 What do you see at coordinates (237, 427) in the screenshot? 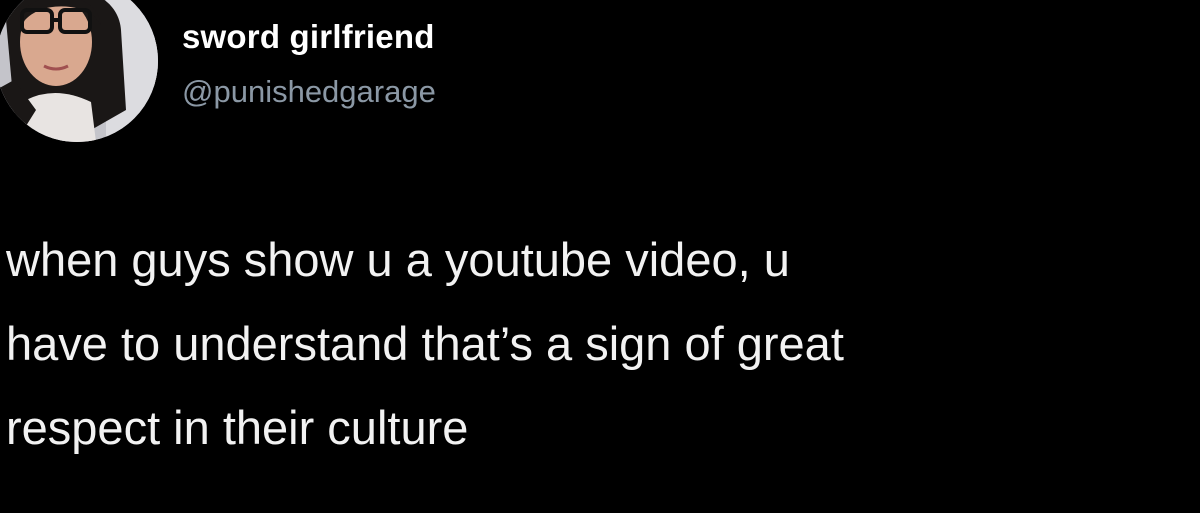
I see `tweet-text-line: respect in their culture` at bounding box center [237, 427].